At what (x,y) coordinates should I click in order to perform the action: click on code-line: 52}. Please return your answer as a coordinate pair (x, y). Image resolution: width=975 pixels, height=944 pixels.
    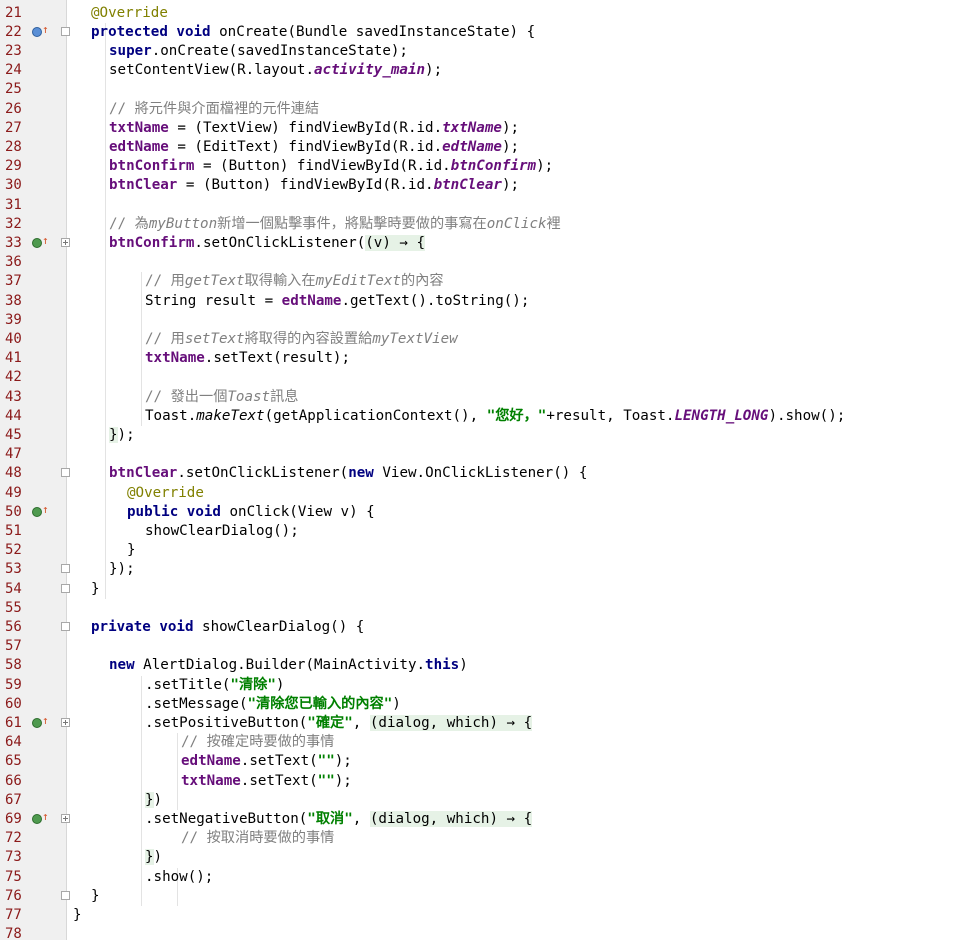
    Looking at the image, I should click on (487, 550).